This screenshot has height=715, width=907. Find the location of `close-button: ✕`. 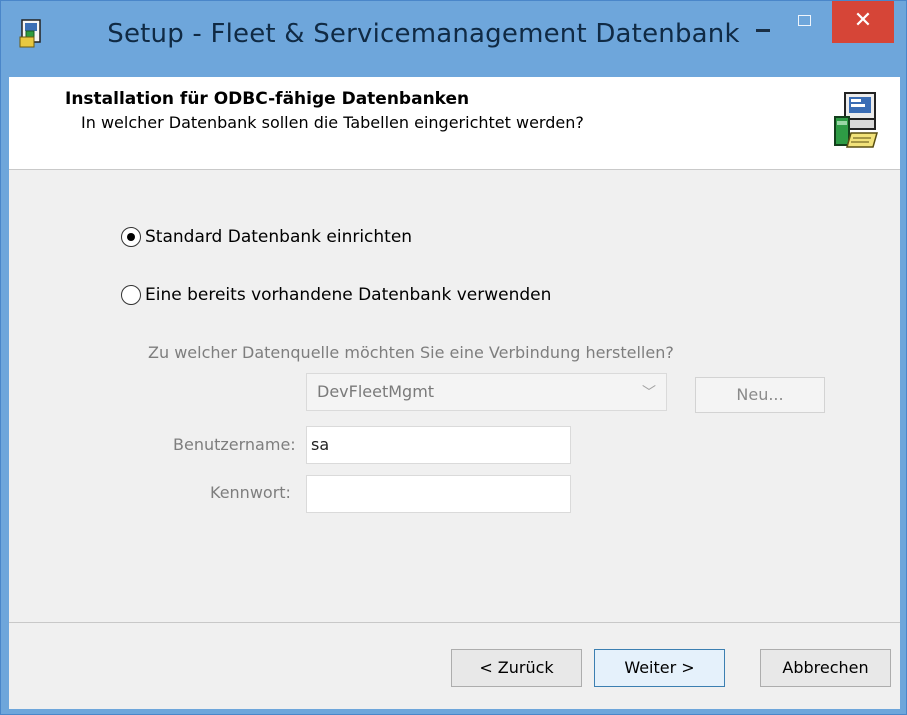

close-button: ✕ is located at coordinates (863, 22).